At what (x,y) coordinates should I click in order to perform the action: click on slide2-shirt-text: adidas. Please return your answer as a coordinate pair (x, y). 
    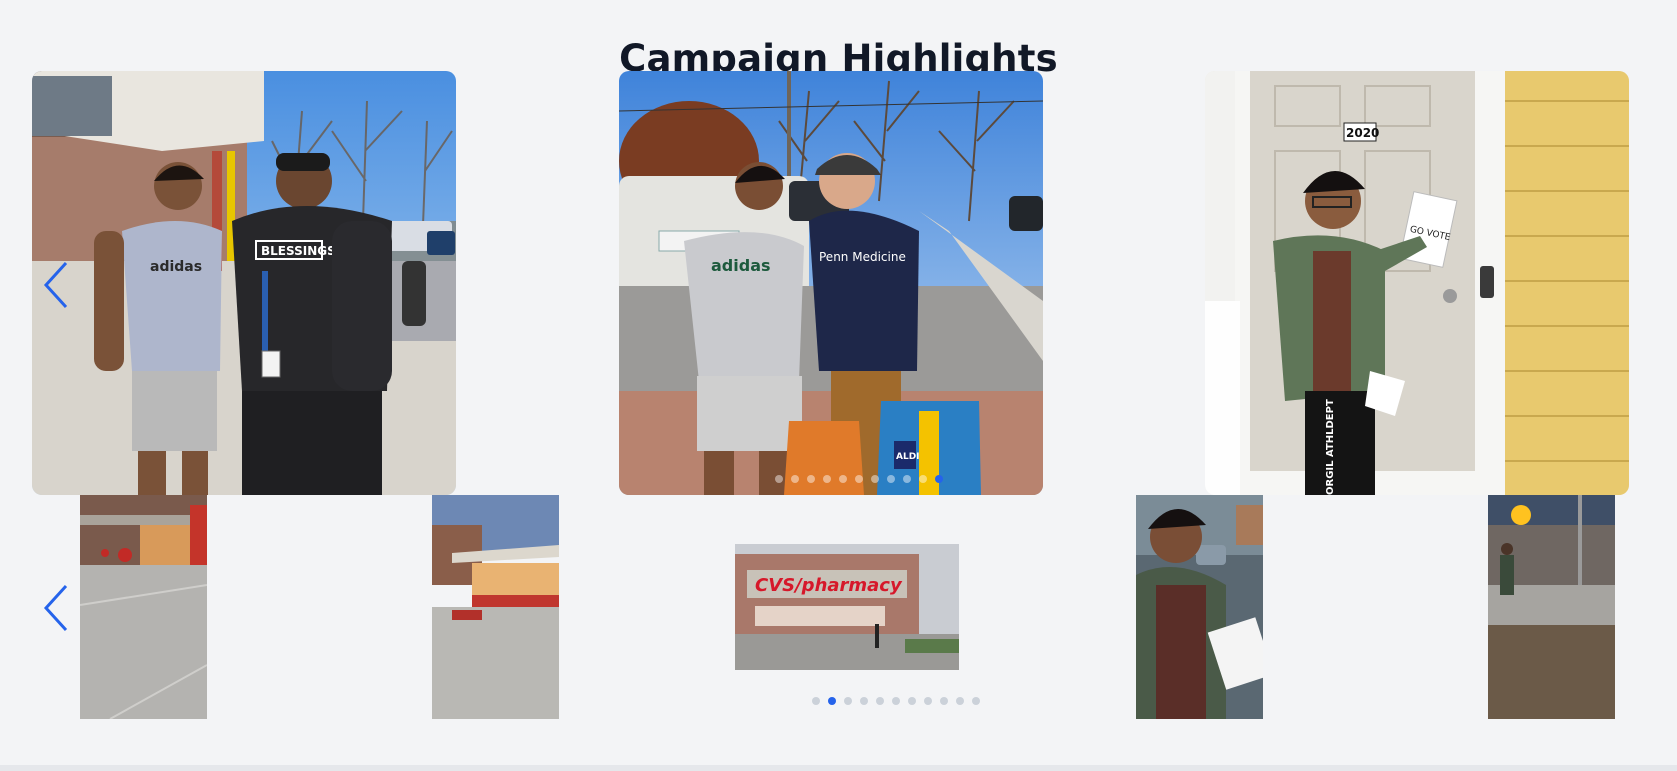
    Looking at the image, I should click on (741, 265).